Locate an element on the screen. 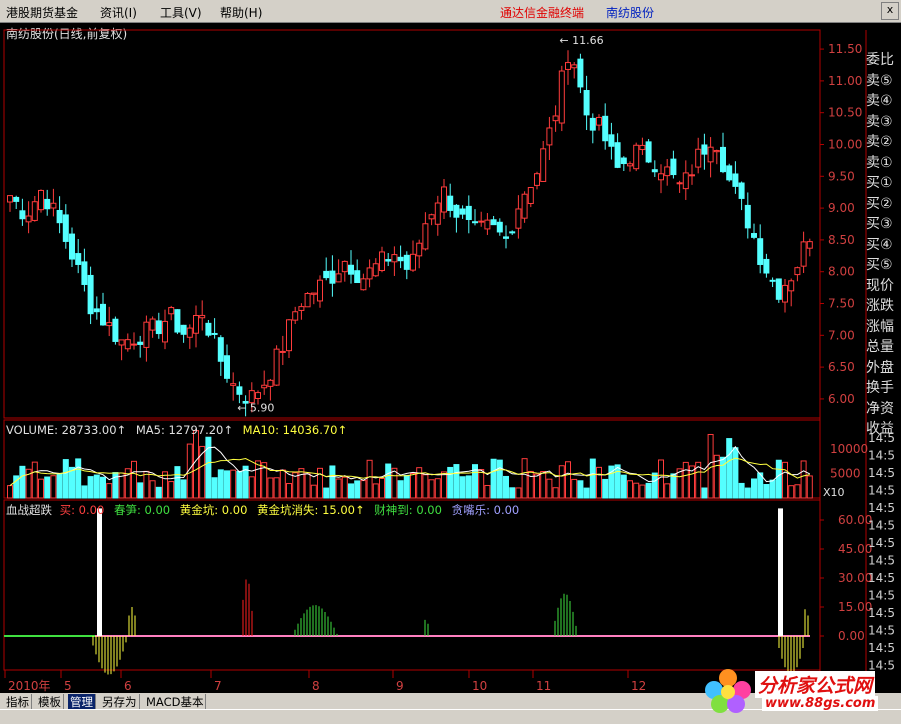 This screenshot has width=901, height=724. menu-item-tools: 工具(V) is located at coordinates (181, 12).